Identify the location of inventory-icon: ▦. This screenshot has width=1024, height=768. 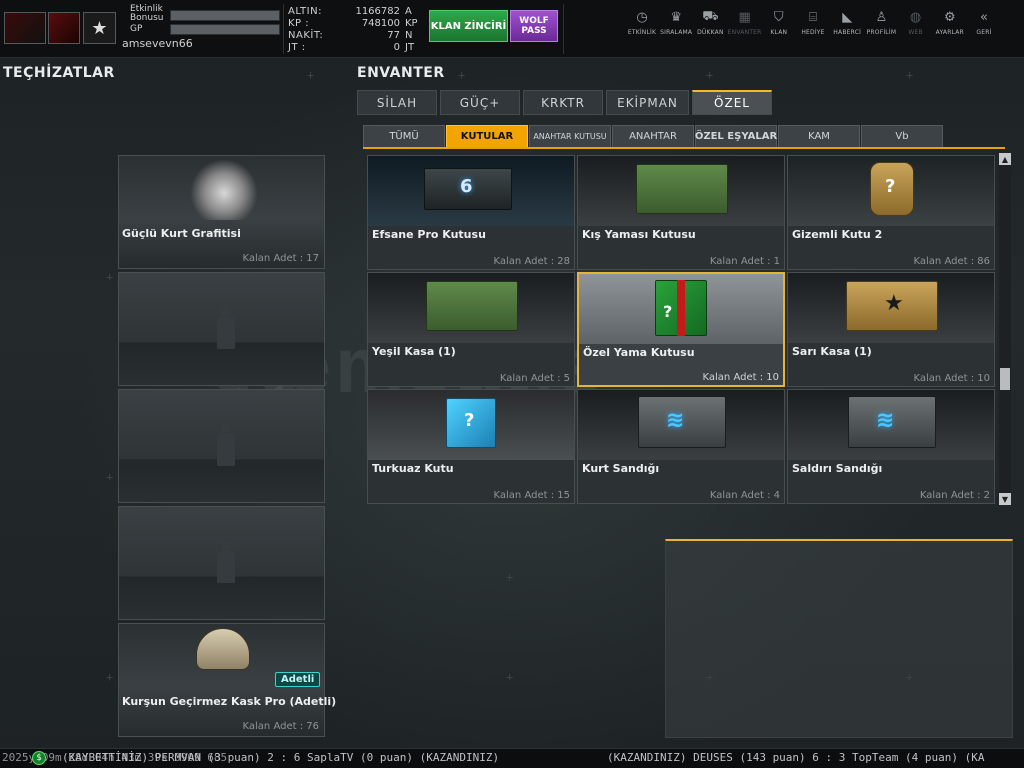
(744, 17).